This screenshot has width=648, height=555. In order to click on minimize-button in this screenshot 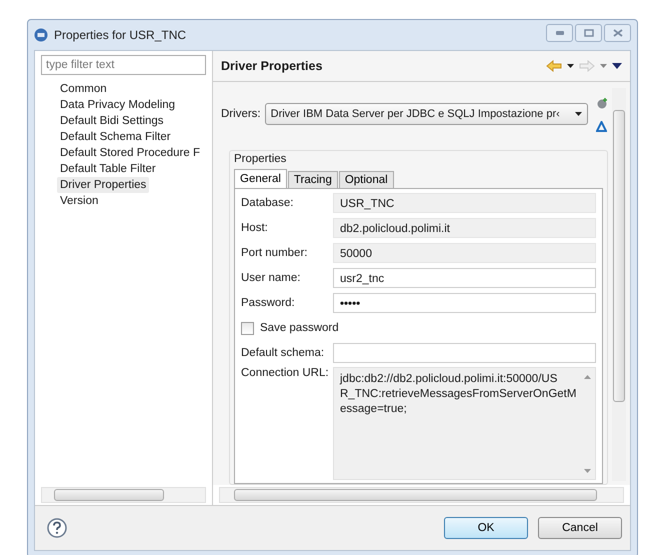, I will do `click(559, 33)`.